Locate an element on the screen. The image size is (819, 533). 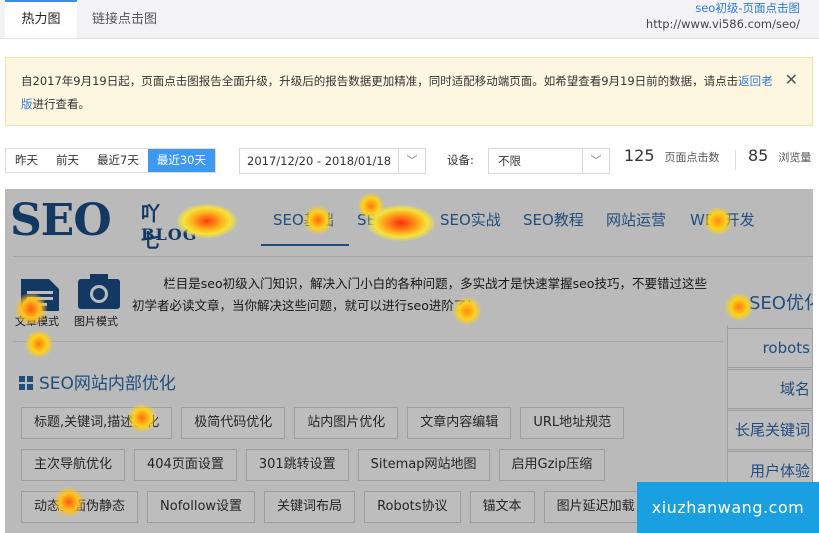
page-info: seo初级-页面点击图 http://www.vi586.com/seo/ is located at coordinates (723, 16).